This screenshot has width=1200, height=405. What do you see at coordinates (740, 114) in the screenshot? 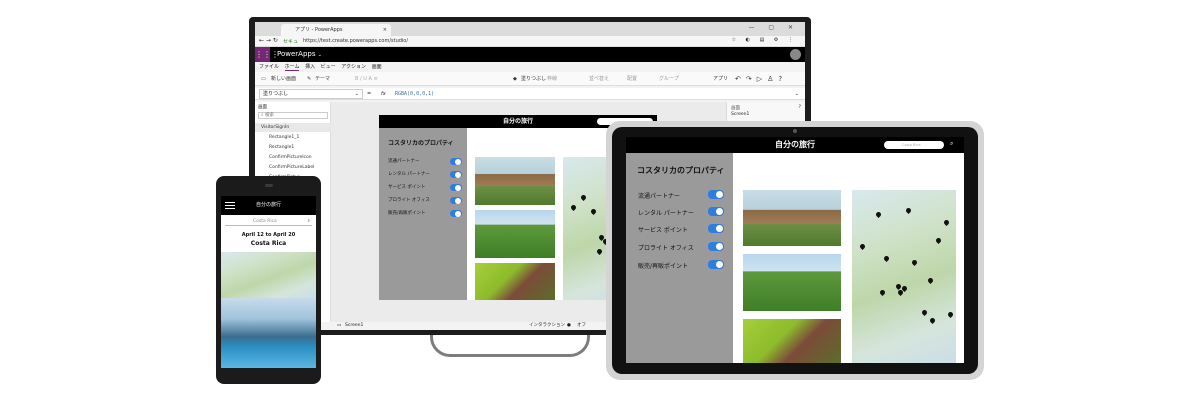
I see `props-screen-name: Screen1` at bounding box center [740, 114].